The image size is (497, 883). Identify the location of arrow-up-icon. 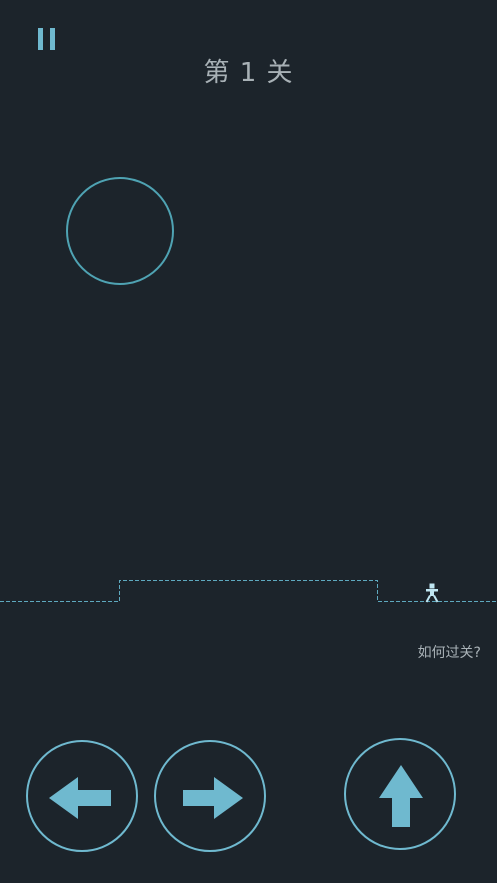
(401, 796).